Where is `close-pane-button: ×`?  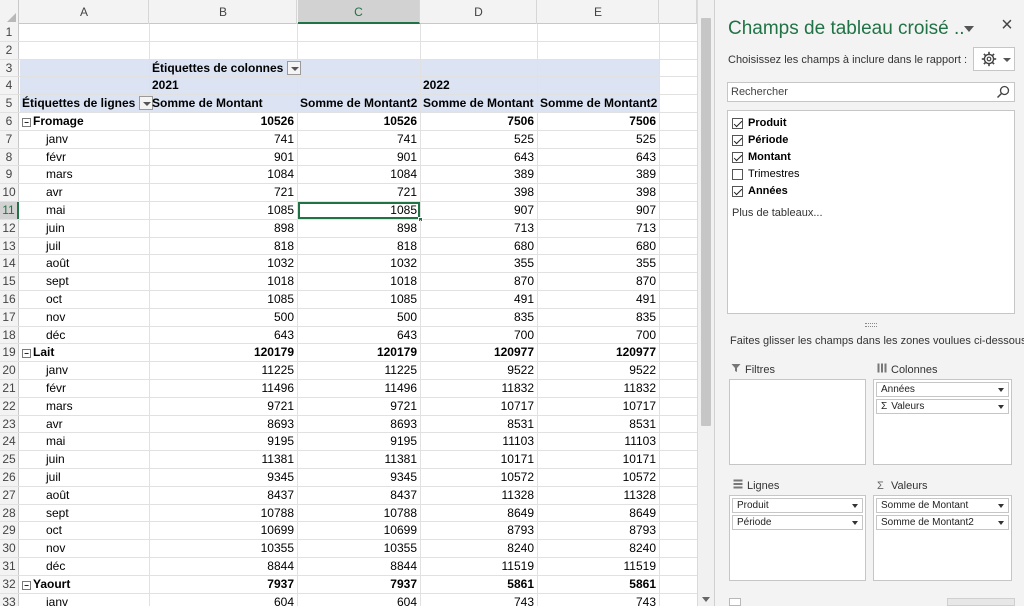 close-pane-button: × is located at coordinates (1007, 25).